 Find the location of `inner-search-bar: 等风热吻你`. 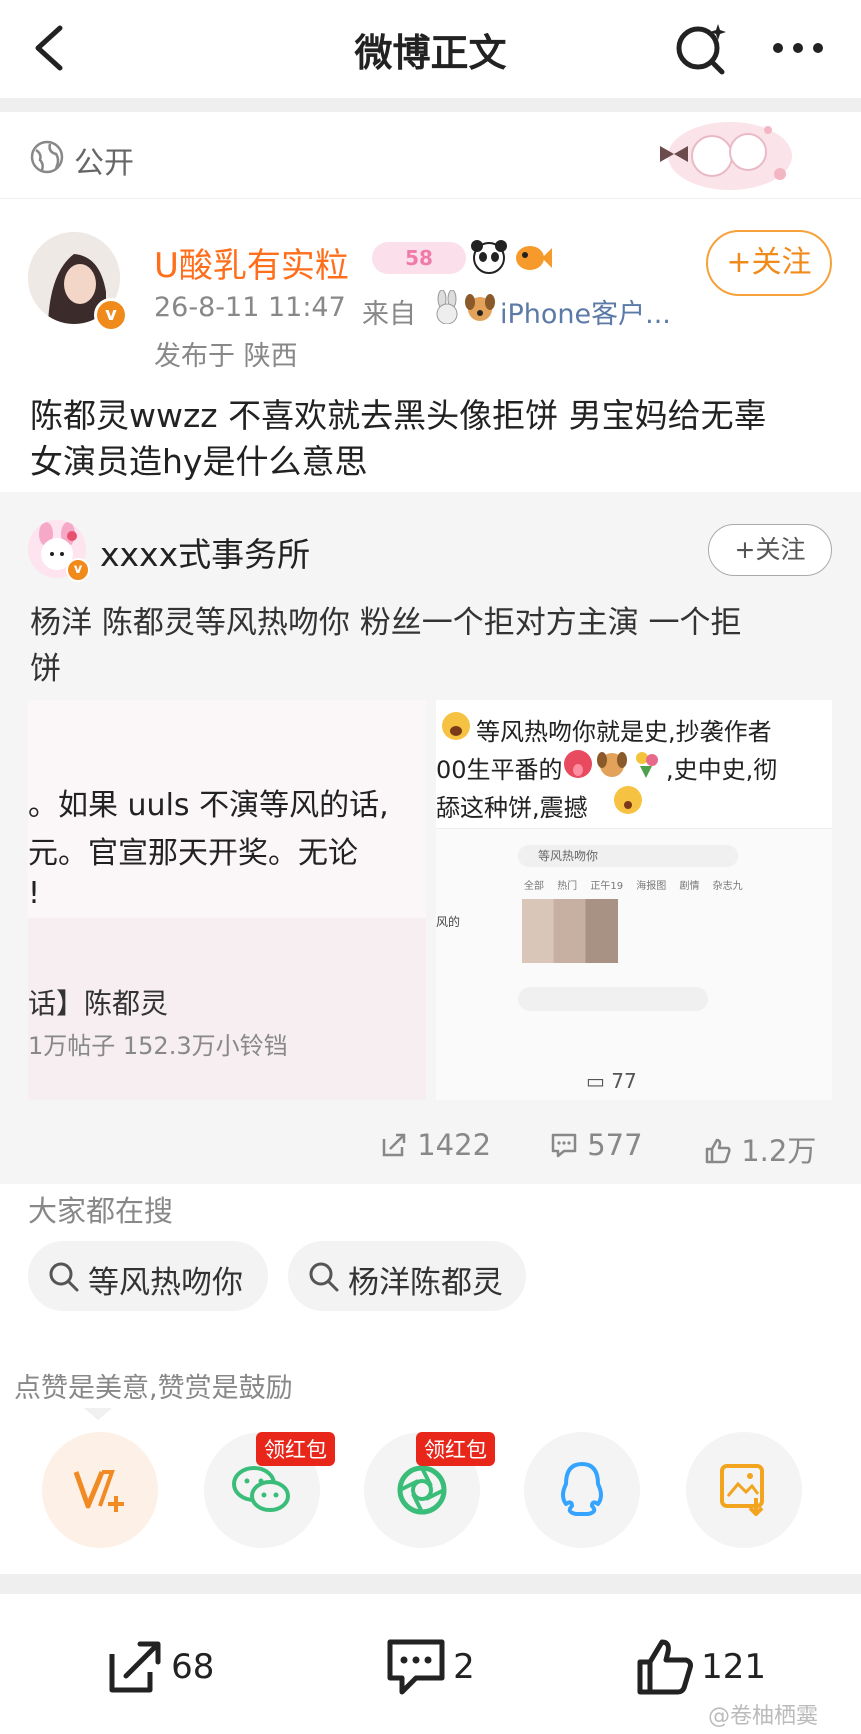

inner-search-bar: 等风热吻你 is located at coordinates (628, 856).